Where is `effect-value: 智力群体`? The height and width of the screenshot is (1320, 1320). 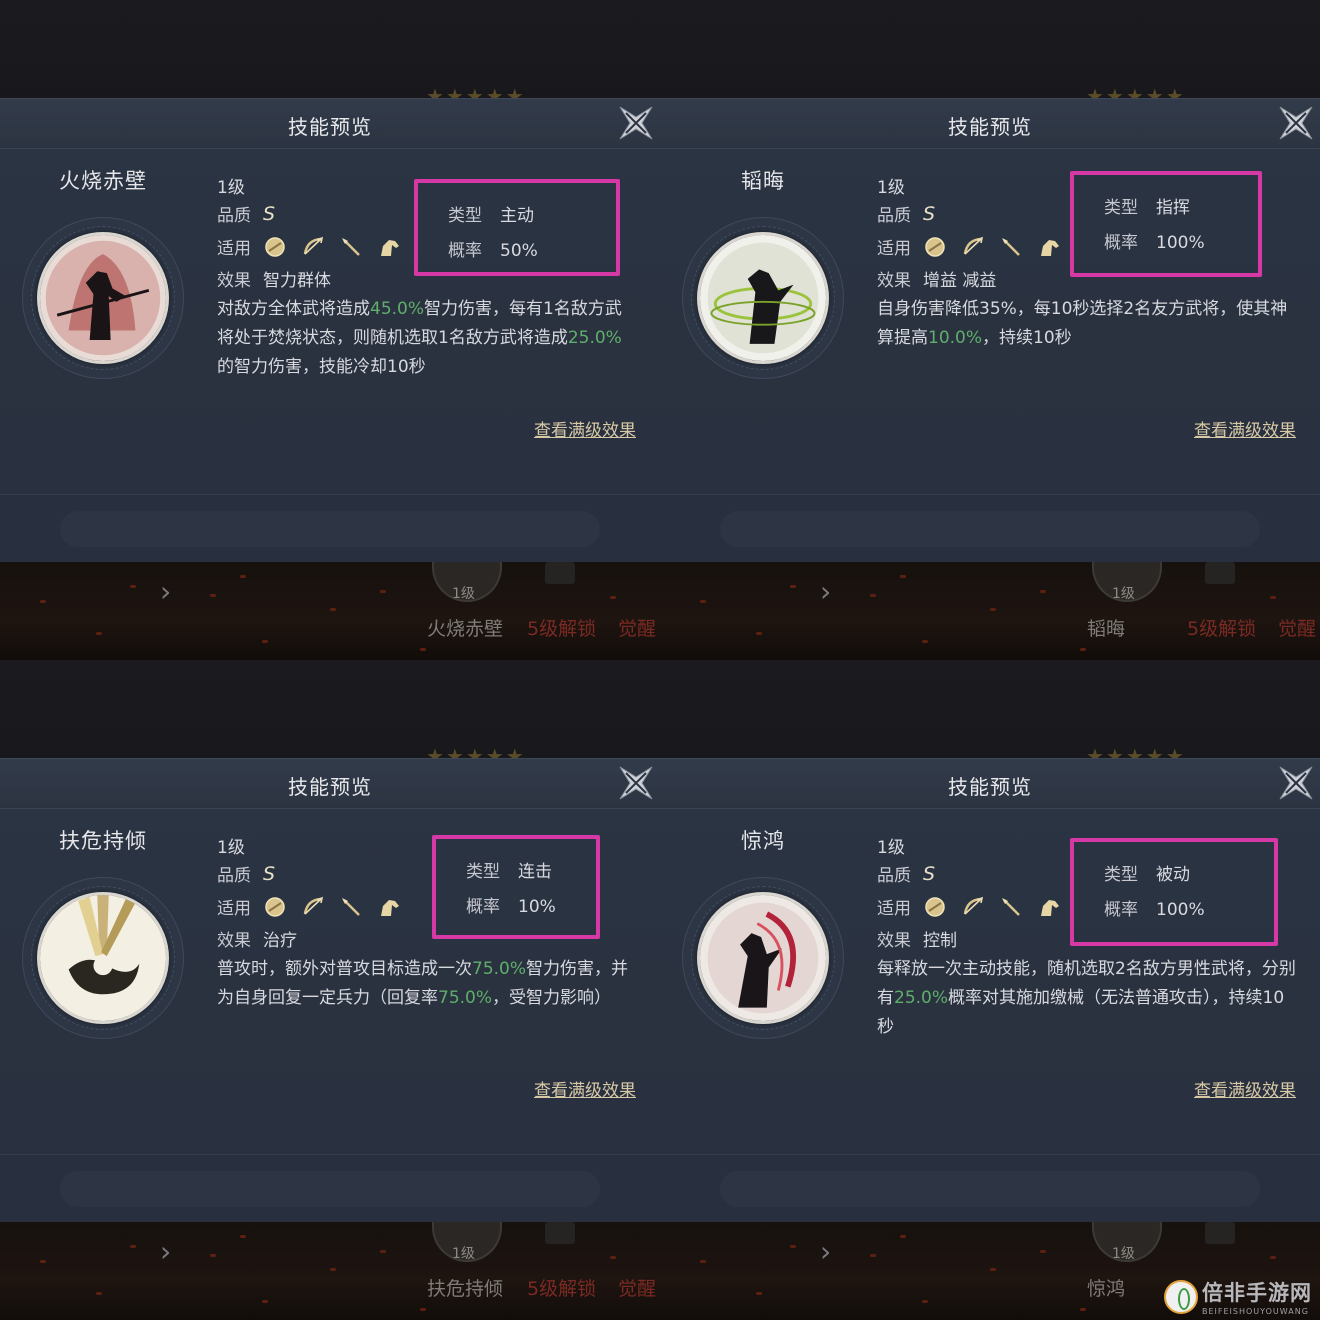
effect-value: 智力群体 is located at coordinates (297, 281).